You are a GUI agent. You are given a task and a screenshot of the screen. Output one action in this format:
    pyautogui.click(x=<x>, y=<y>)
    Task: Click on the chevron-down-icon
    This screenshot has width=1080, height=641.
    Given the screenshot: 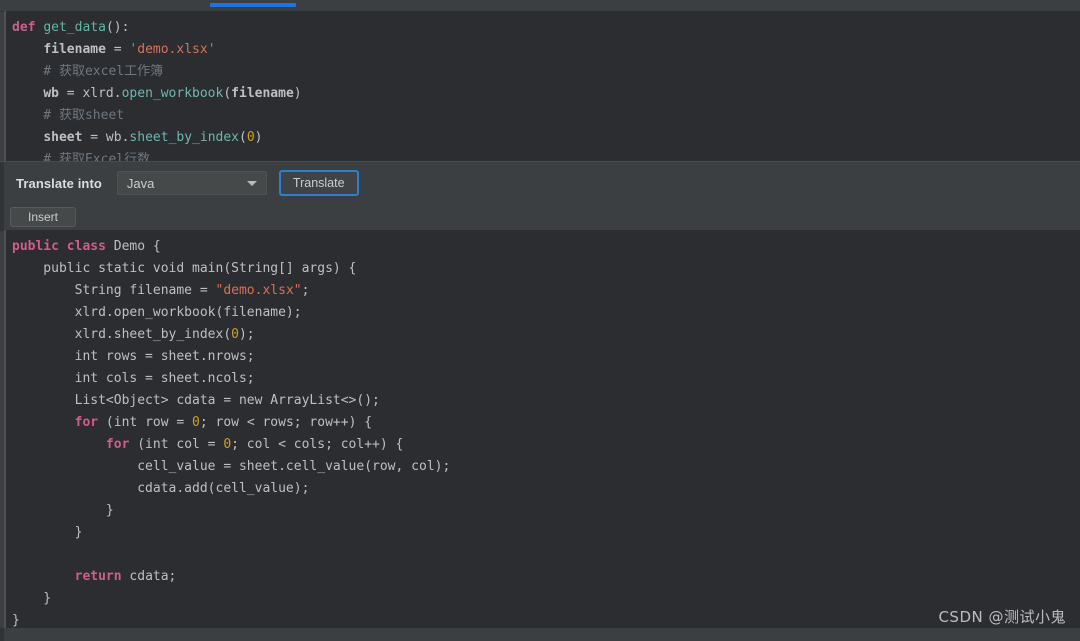 What is the action you would take?
    pyautogui.click(x=251, y=183)
    